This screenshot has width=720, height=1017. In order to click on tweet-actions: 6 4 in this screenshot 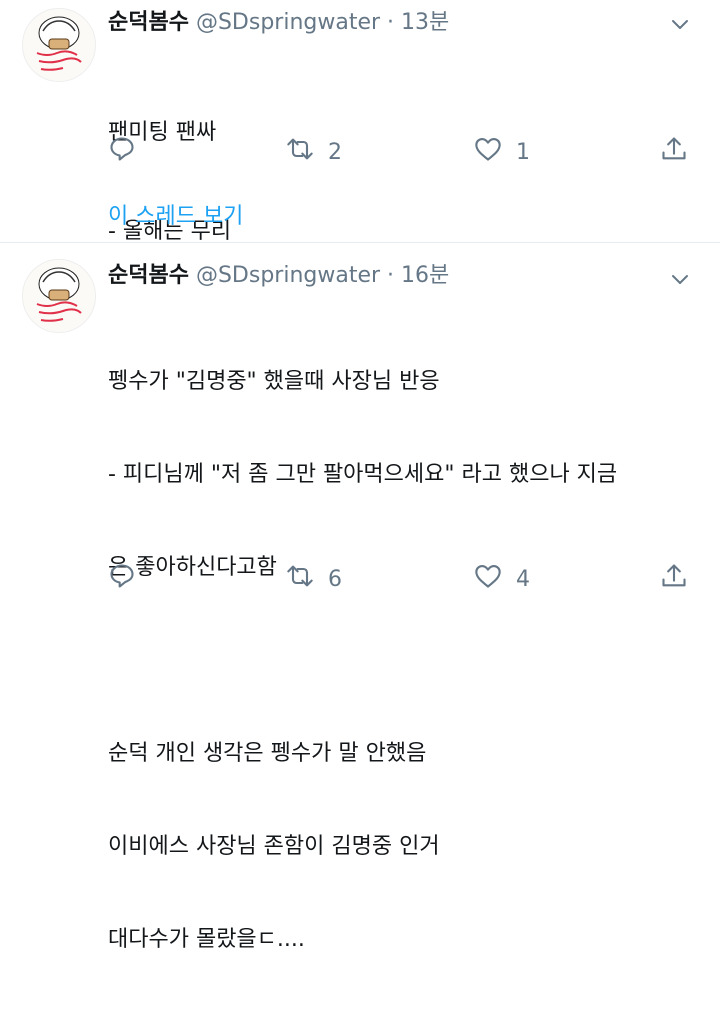, I will do `click(408, 579)`.